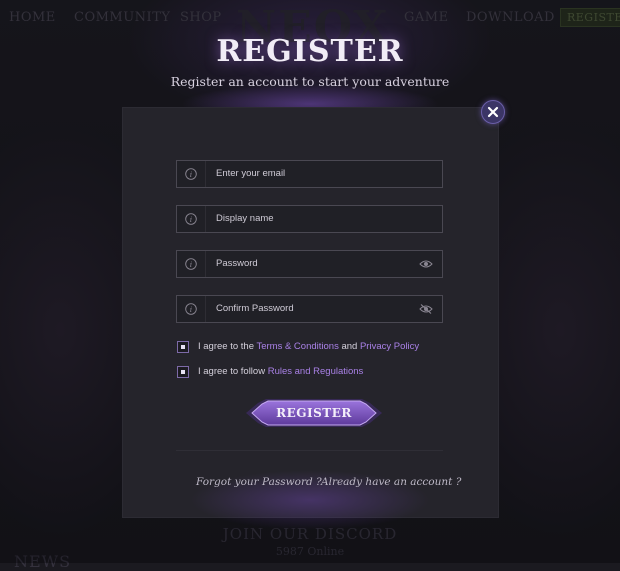 The height and width of the screenshot is (571, 620). What do you see at coordinates (309, 309) in the screenshot?
I see `confirm-password-field: i Confirm Password` at bounding box center [309, 309].